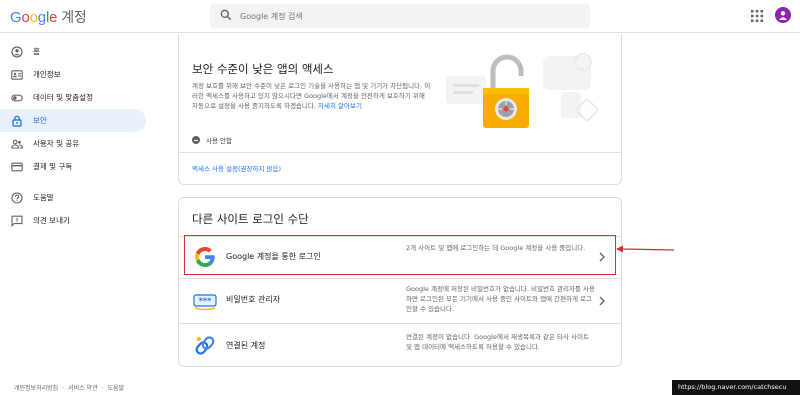 This screenshot has height=395, width=800. I want to click on sidebar-item-home: 홈, so click(75, 51).